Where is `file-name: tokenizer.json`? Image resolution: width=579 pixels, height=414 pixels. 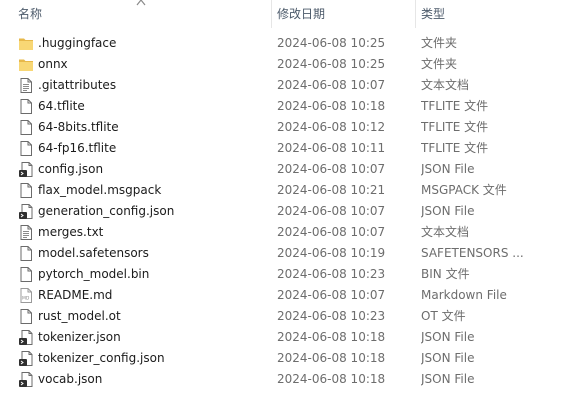
file-name: tokenizer.json is located at coordinates (79, 337).